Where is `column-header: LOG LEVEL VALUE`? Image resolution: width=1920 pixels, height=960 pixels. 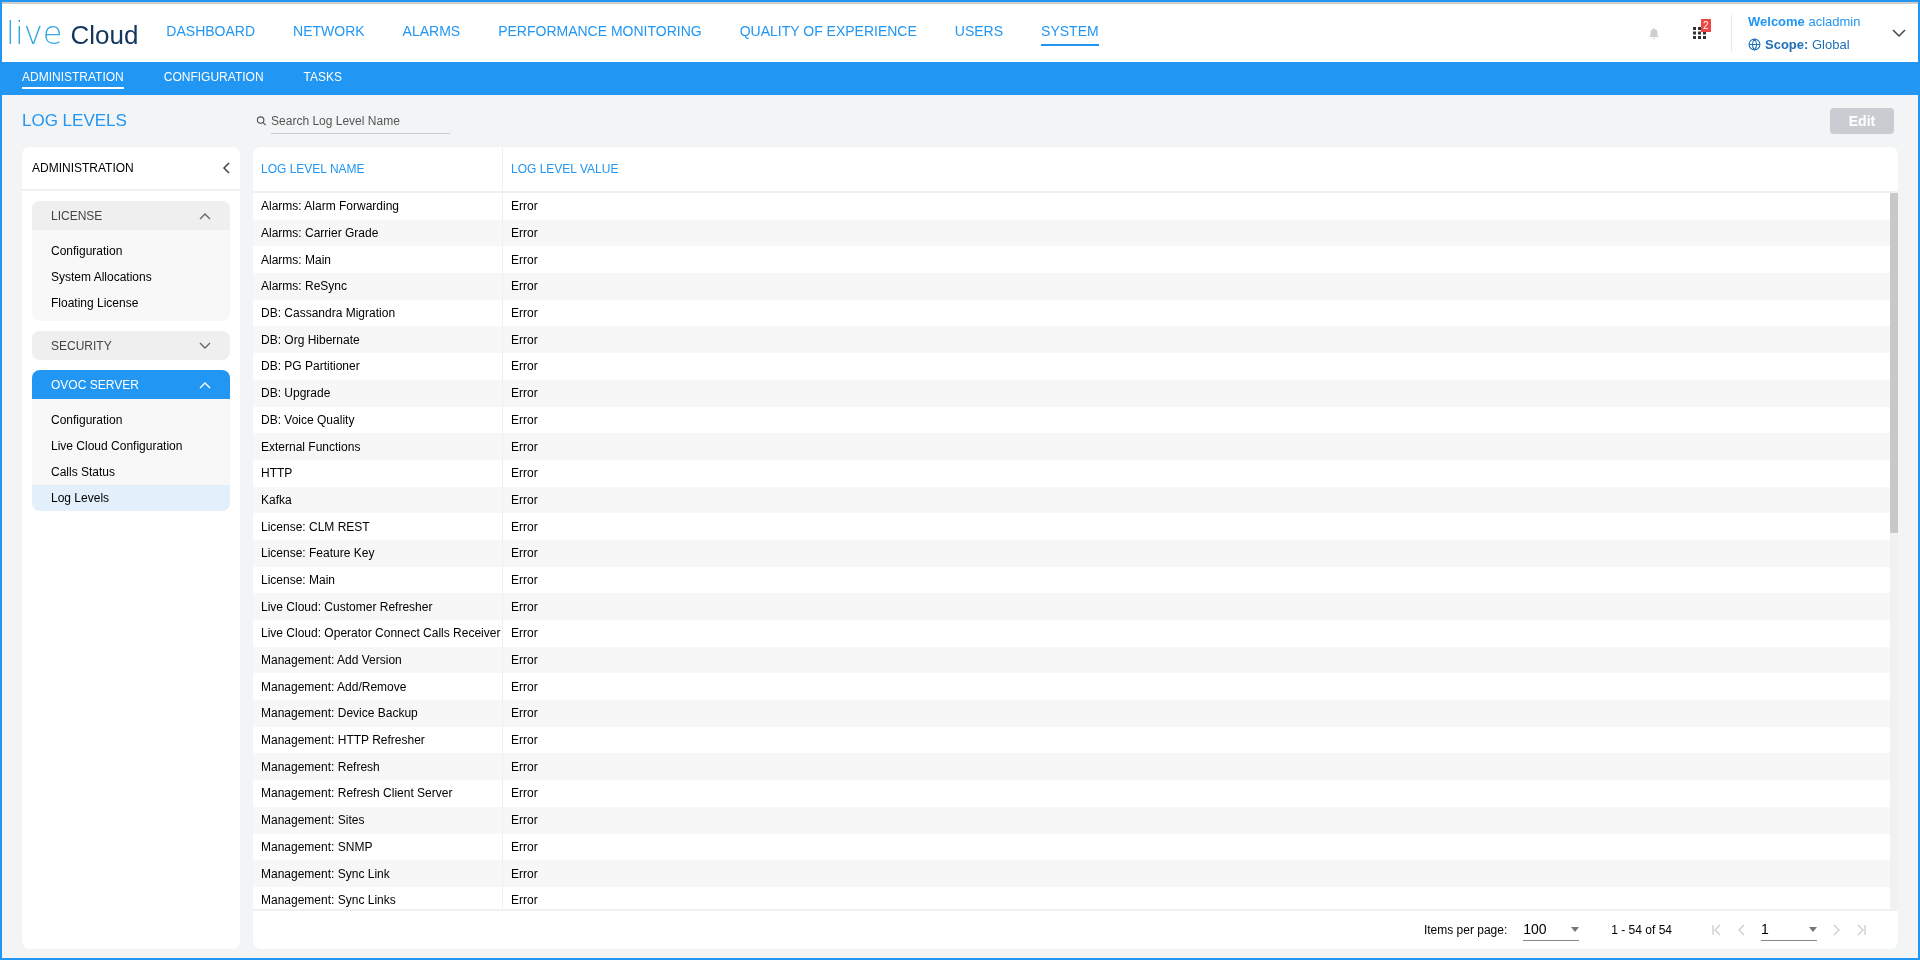 column-header: LOG LEVEL VALUE is located at coordinates (1200, 169).